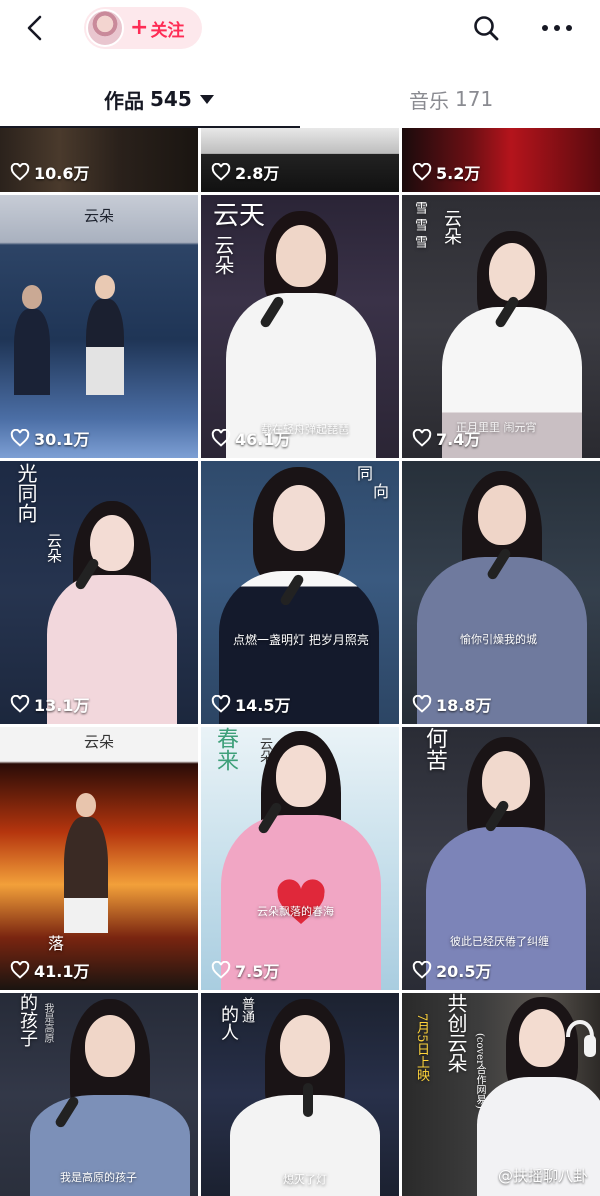 This screenshot has width=600, height=1196. I want to click on overlay-title: 共创云朵, so click(456, 1033).